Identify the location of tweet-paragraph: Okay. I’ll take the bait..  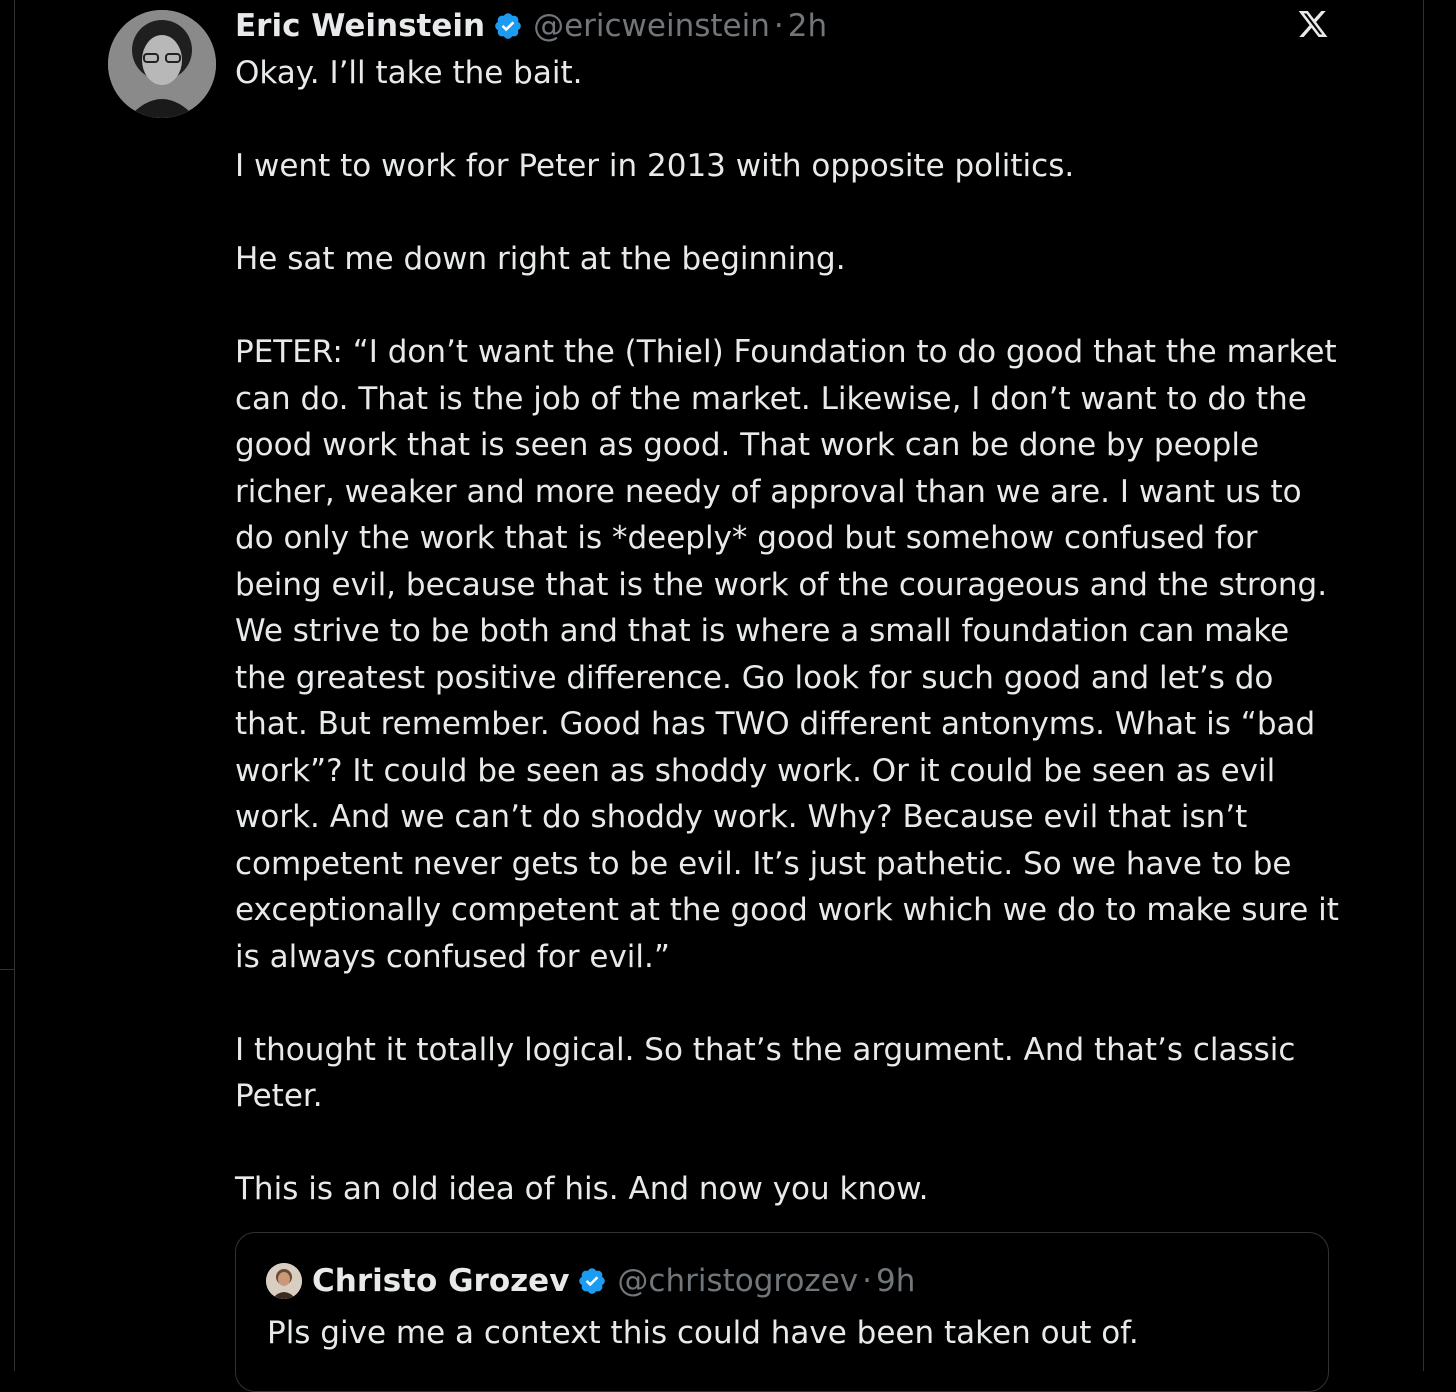
(409, 73).